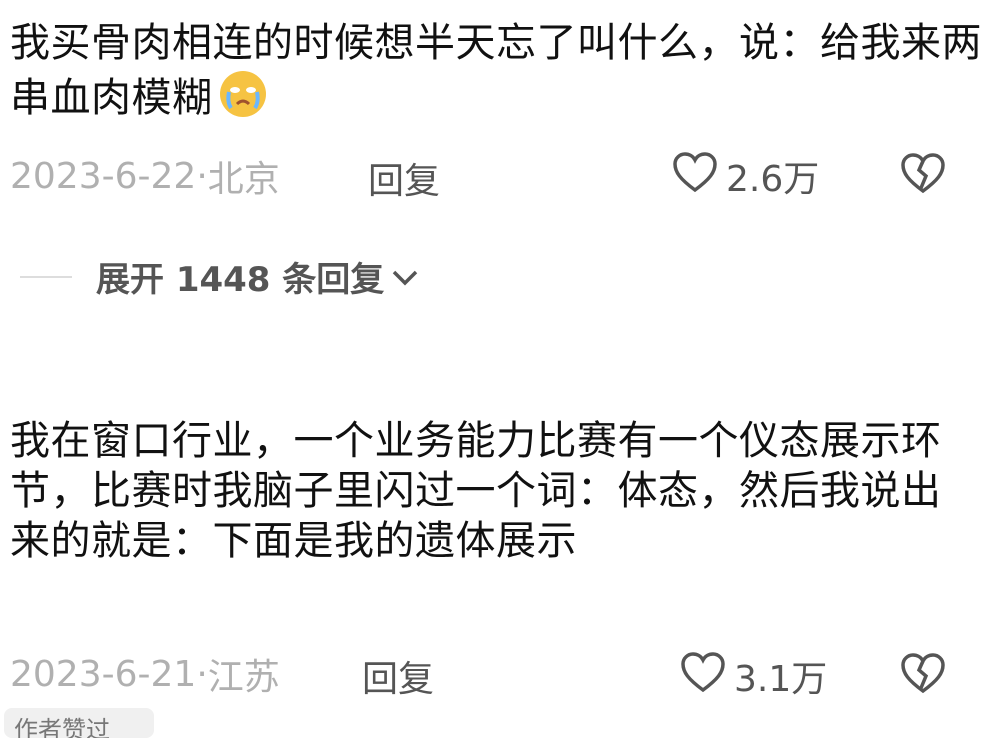 This screenshot has height=738, width=999. Describe the element at coordinates (405, 277) in the screenshot. I see `chevron-down-icon` at that location.